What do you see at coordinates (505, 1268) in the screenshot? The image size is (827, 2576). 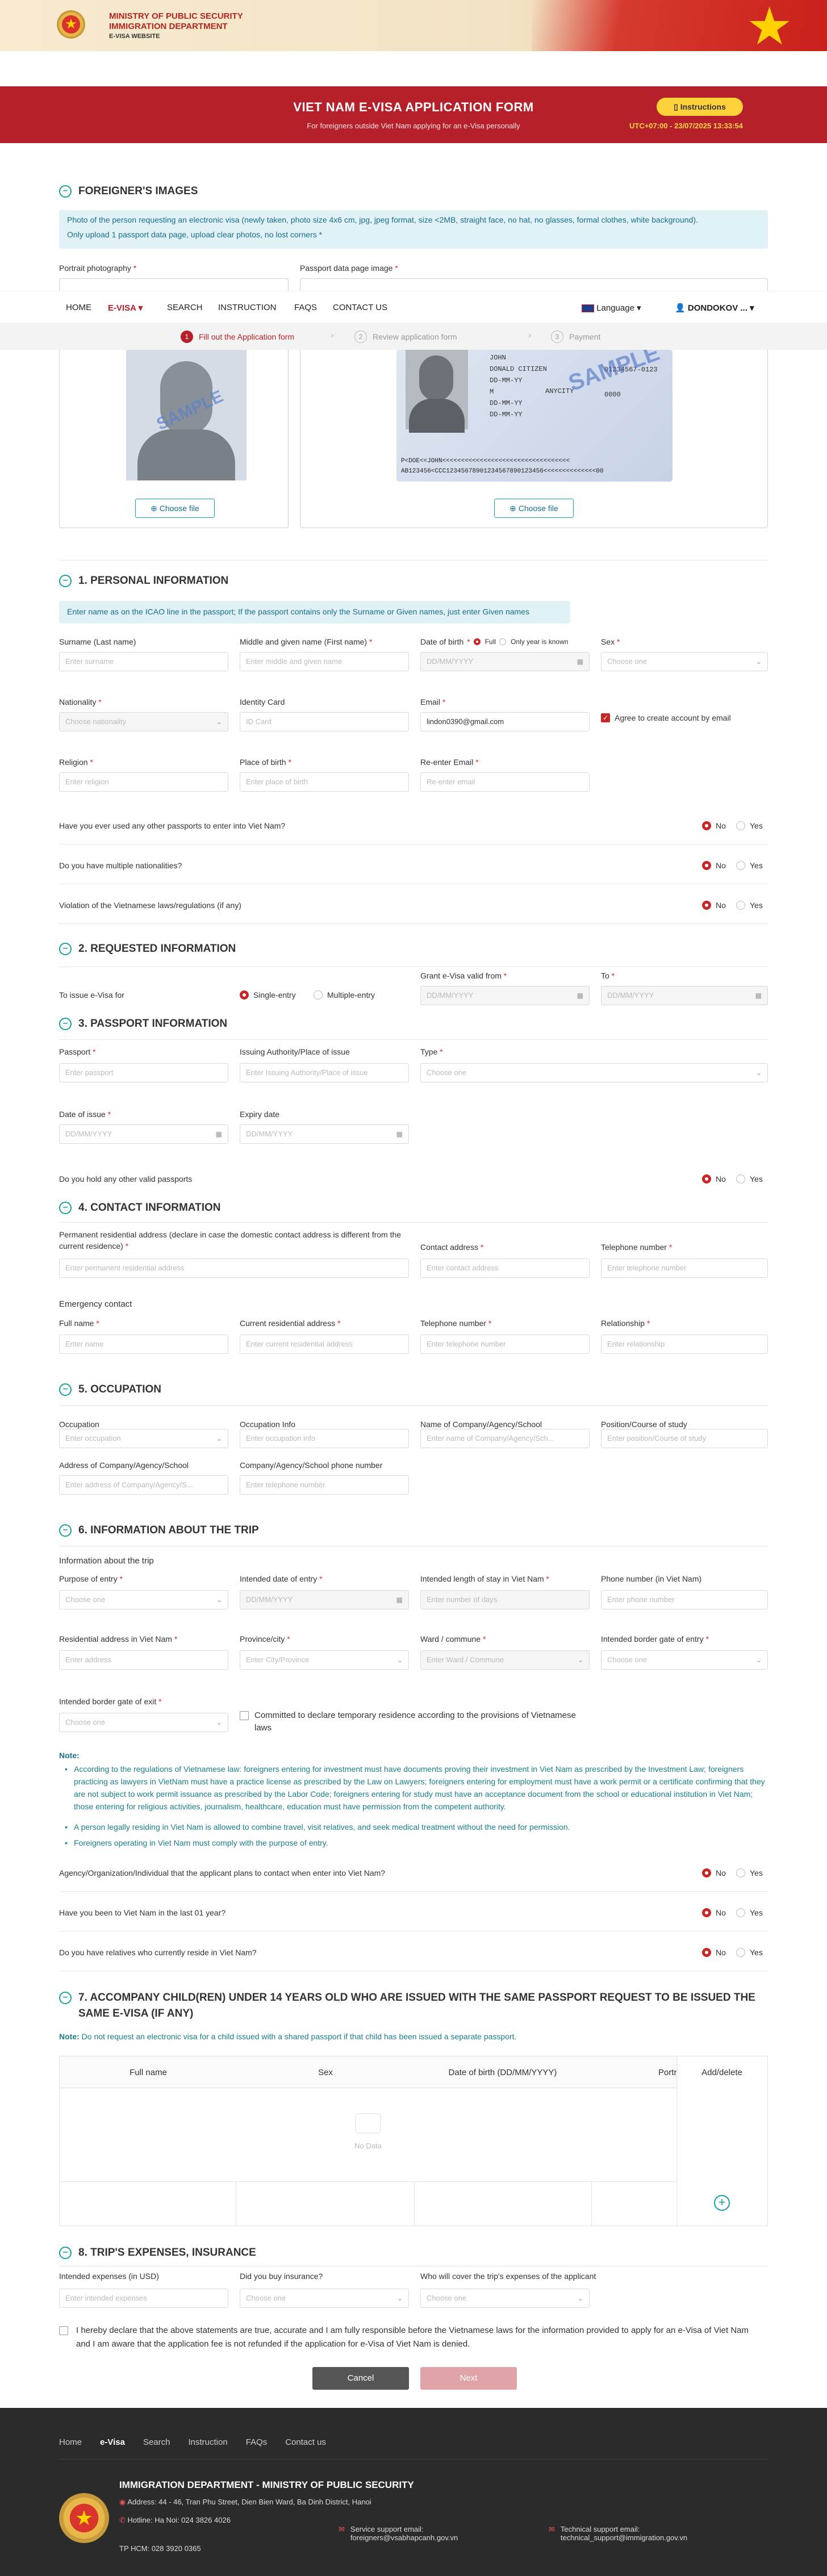 I see `contact-address-input: Enter contact address` at bounding box center [505, 1268].